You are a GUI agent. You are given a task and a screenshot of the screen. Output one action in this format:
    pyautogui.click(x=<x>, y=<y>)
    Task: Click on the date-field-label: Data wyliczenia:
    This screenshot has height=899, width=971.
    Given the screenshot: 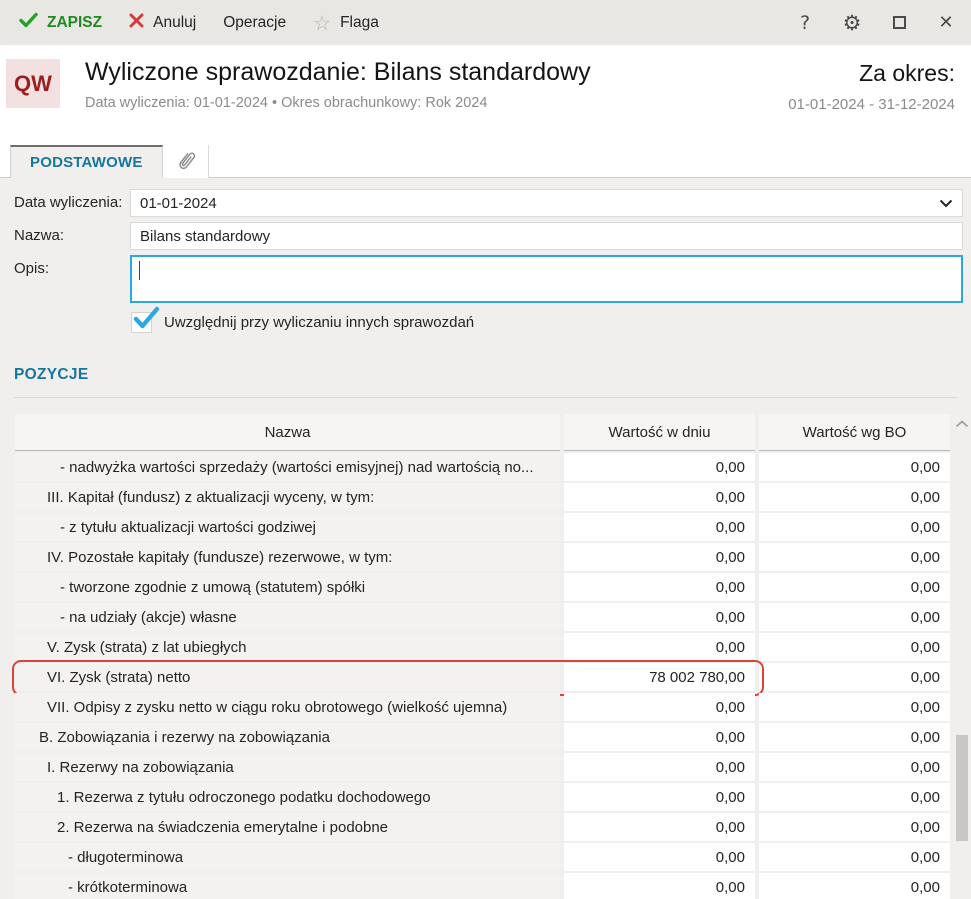 What is the action you would take?
    pyautogui.click(x=68, y=202)
    